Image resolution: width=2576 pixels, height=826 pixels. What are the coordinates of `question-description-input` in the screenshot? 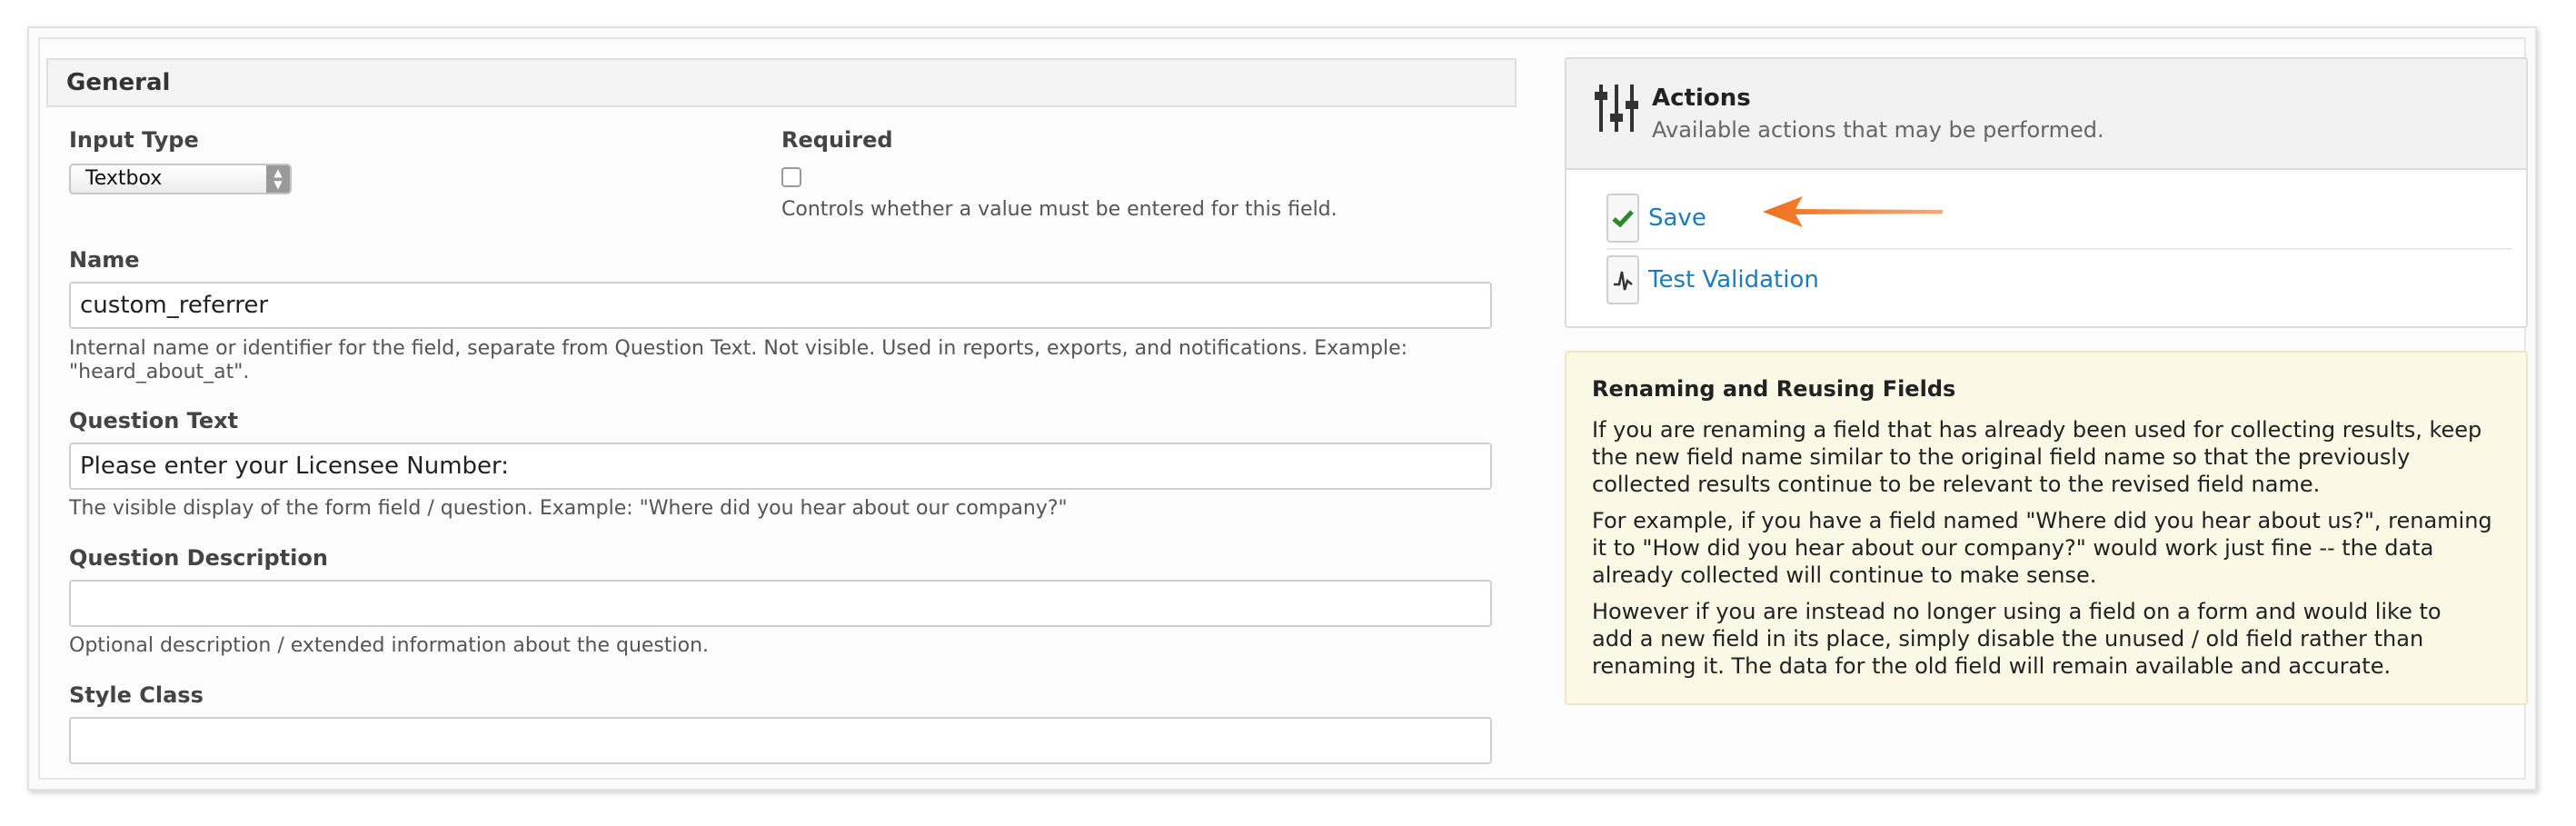 It's located at (781, 603).